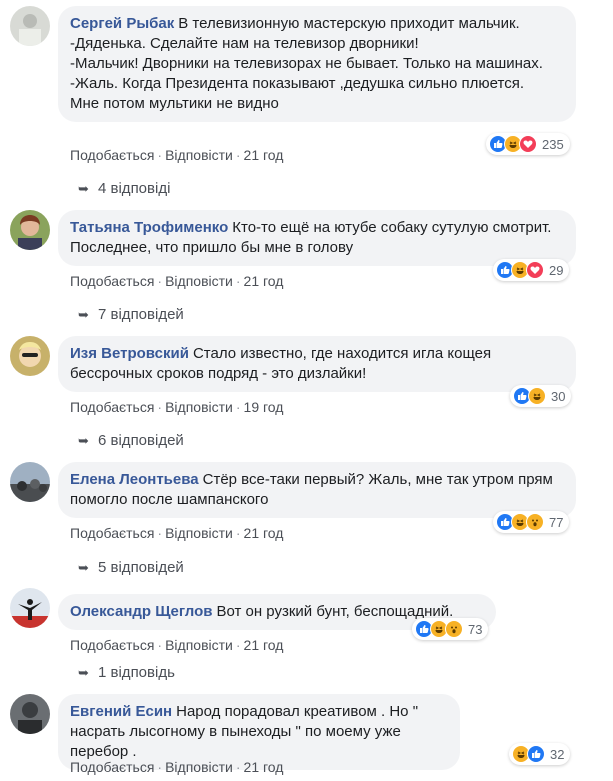 The image size is (613, 781). I want to click on replies-count-label: 6 відповідей, so click(141, 440).